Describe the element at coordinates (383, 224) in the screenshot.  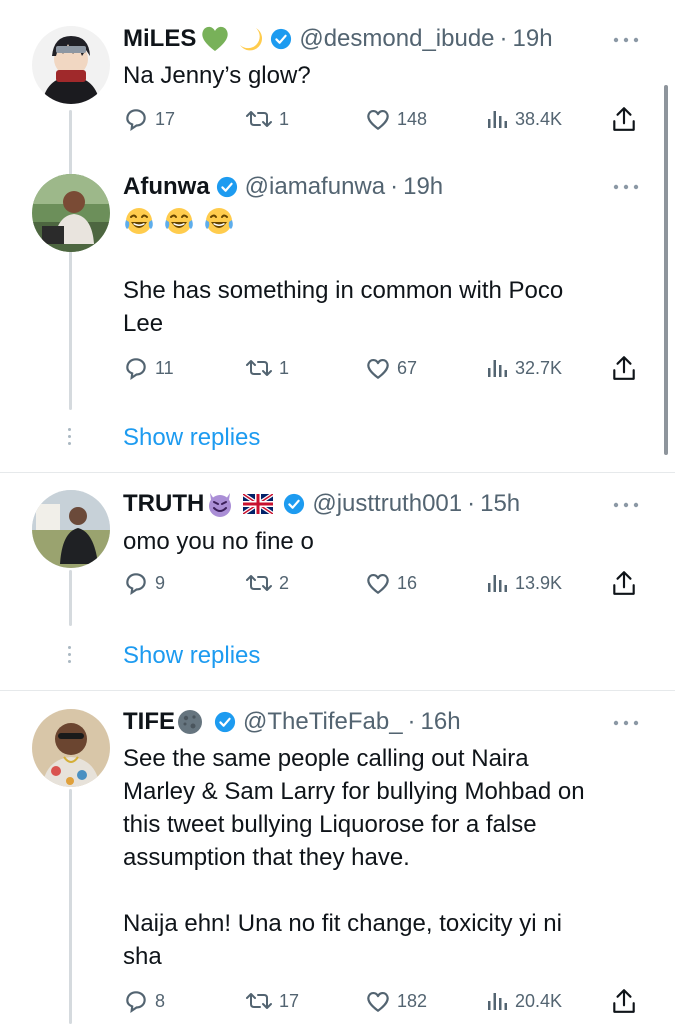
I see `emoji-line` at that location.